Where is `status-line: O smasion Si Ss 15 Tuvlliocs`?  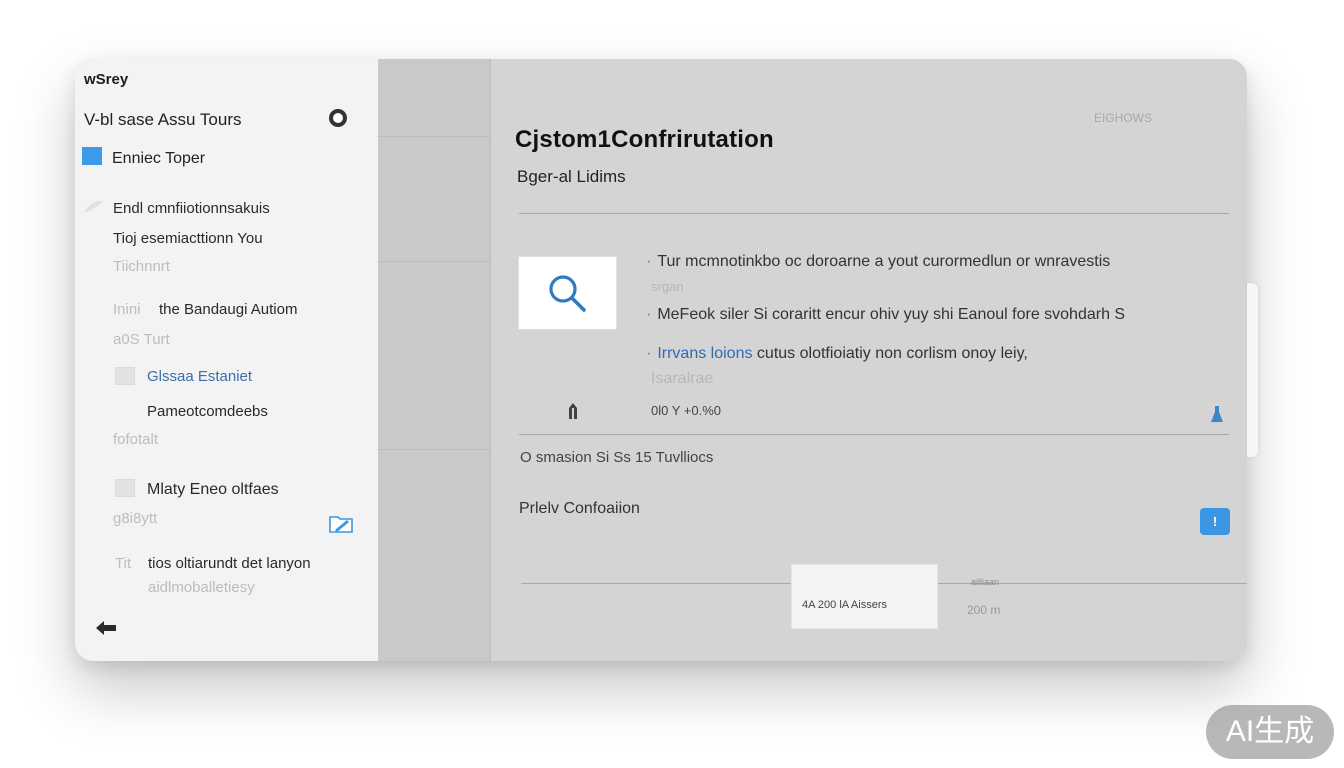
status-line: O smasion Si Ss 15 Tuvlliocs is located at coordinates (617, 457).